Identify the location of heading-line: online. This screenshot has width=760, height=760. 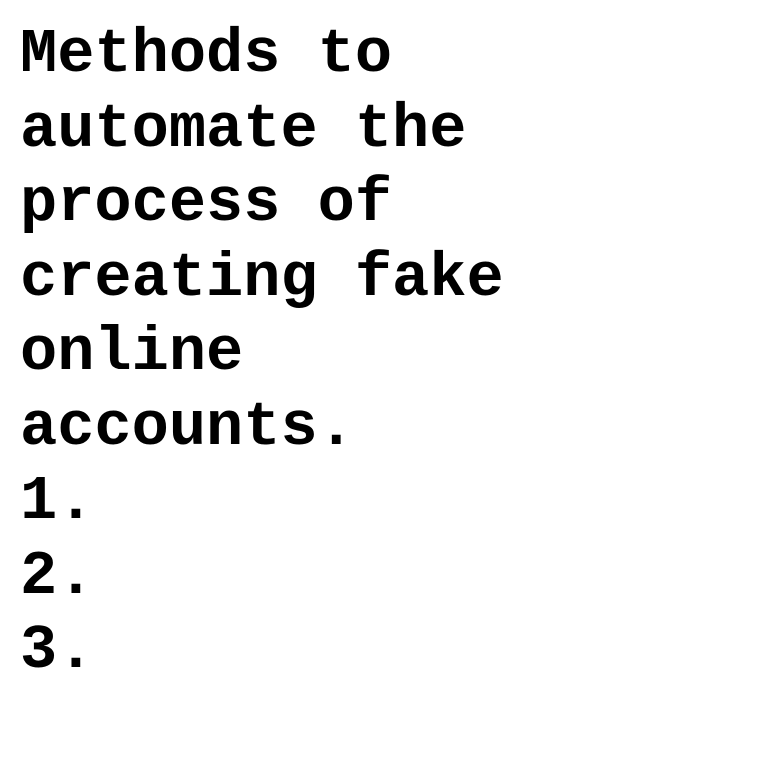
(132, 352).